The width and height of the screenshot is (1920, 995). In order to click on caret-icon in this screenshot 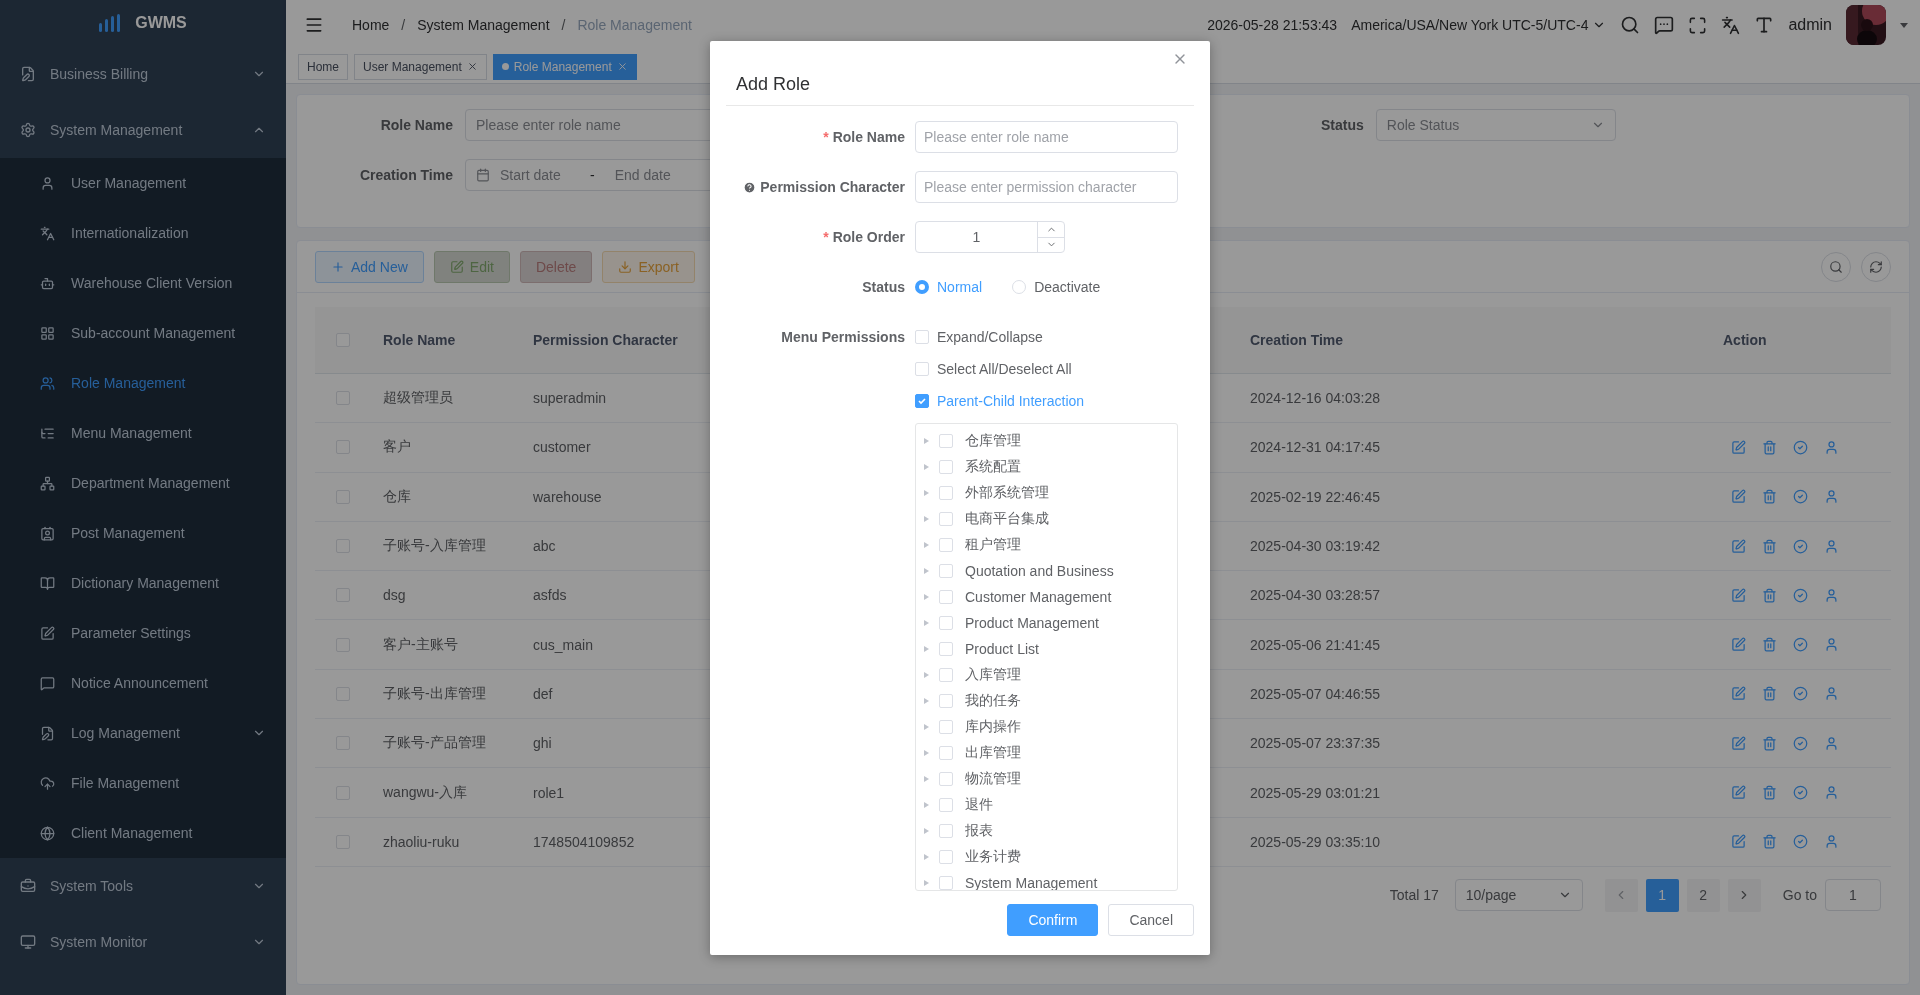, I will do `click(1904, 25)`.